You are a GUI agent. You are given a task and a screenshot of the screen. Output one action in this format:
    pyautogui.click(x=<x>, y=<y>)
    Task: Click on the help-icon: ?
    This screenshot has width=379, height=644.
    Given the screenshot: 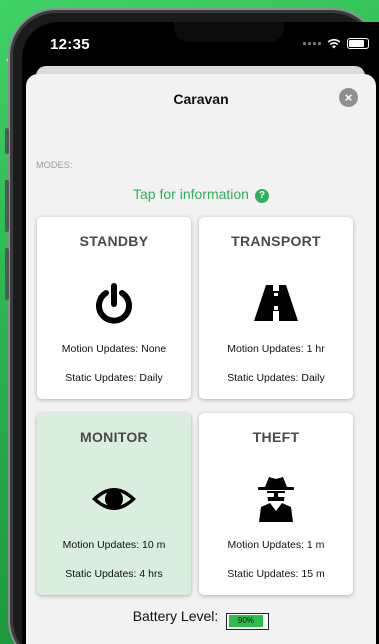 What is the action you would take?
    pyautogui.click(x=261, y=196)
    